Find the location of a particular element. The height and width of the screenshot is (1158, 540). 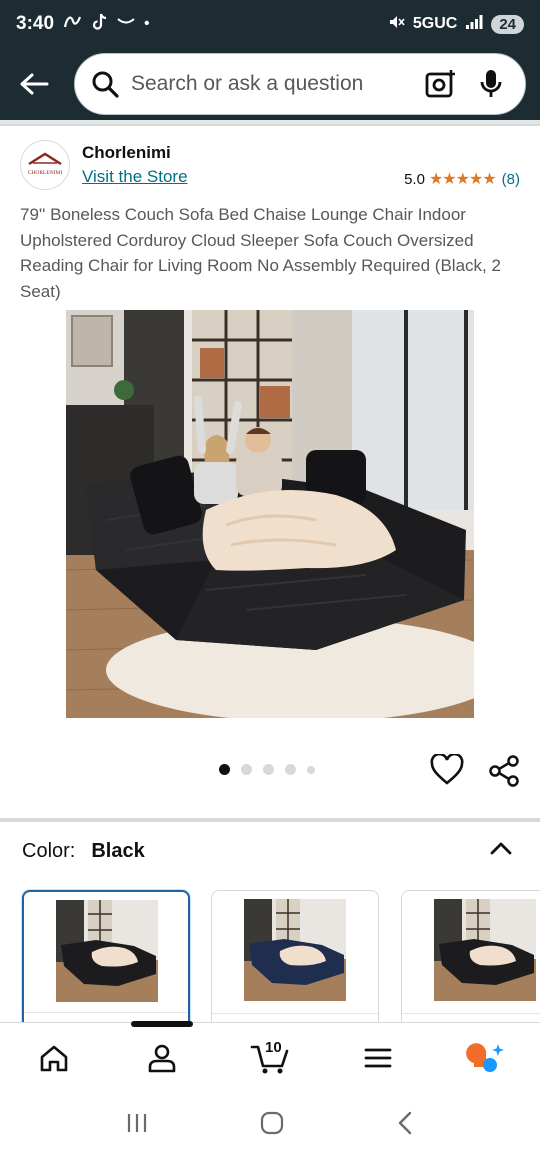

back-button is located at coordinates (34, 84).